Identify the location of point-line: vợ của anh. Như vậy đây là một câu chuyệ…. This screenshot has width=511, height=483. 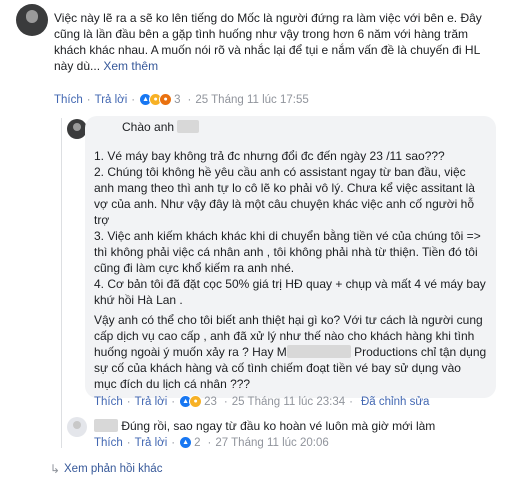
(284, 204).